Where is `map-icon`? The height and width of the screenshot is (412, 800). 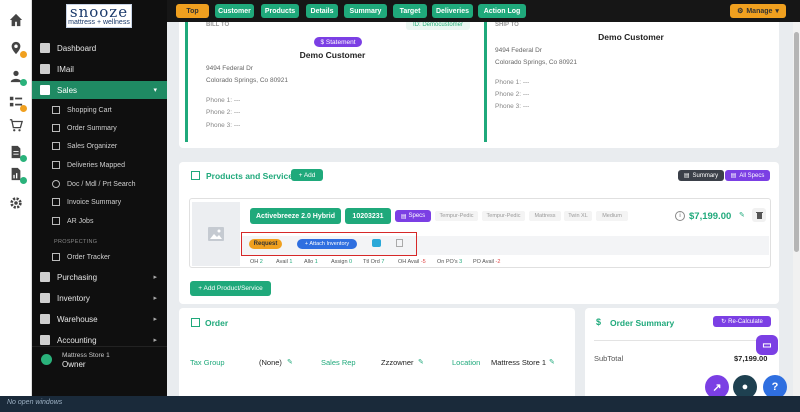
map-icon is located at coordinates (56, 165).